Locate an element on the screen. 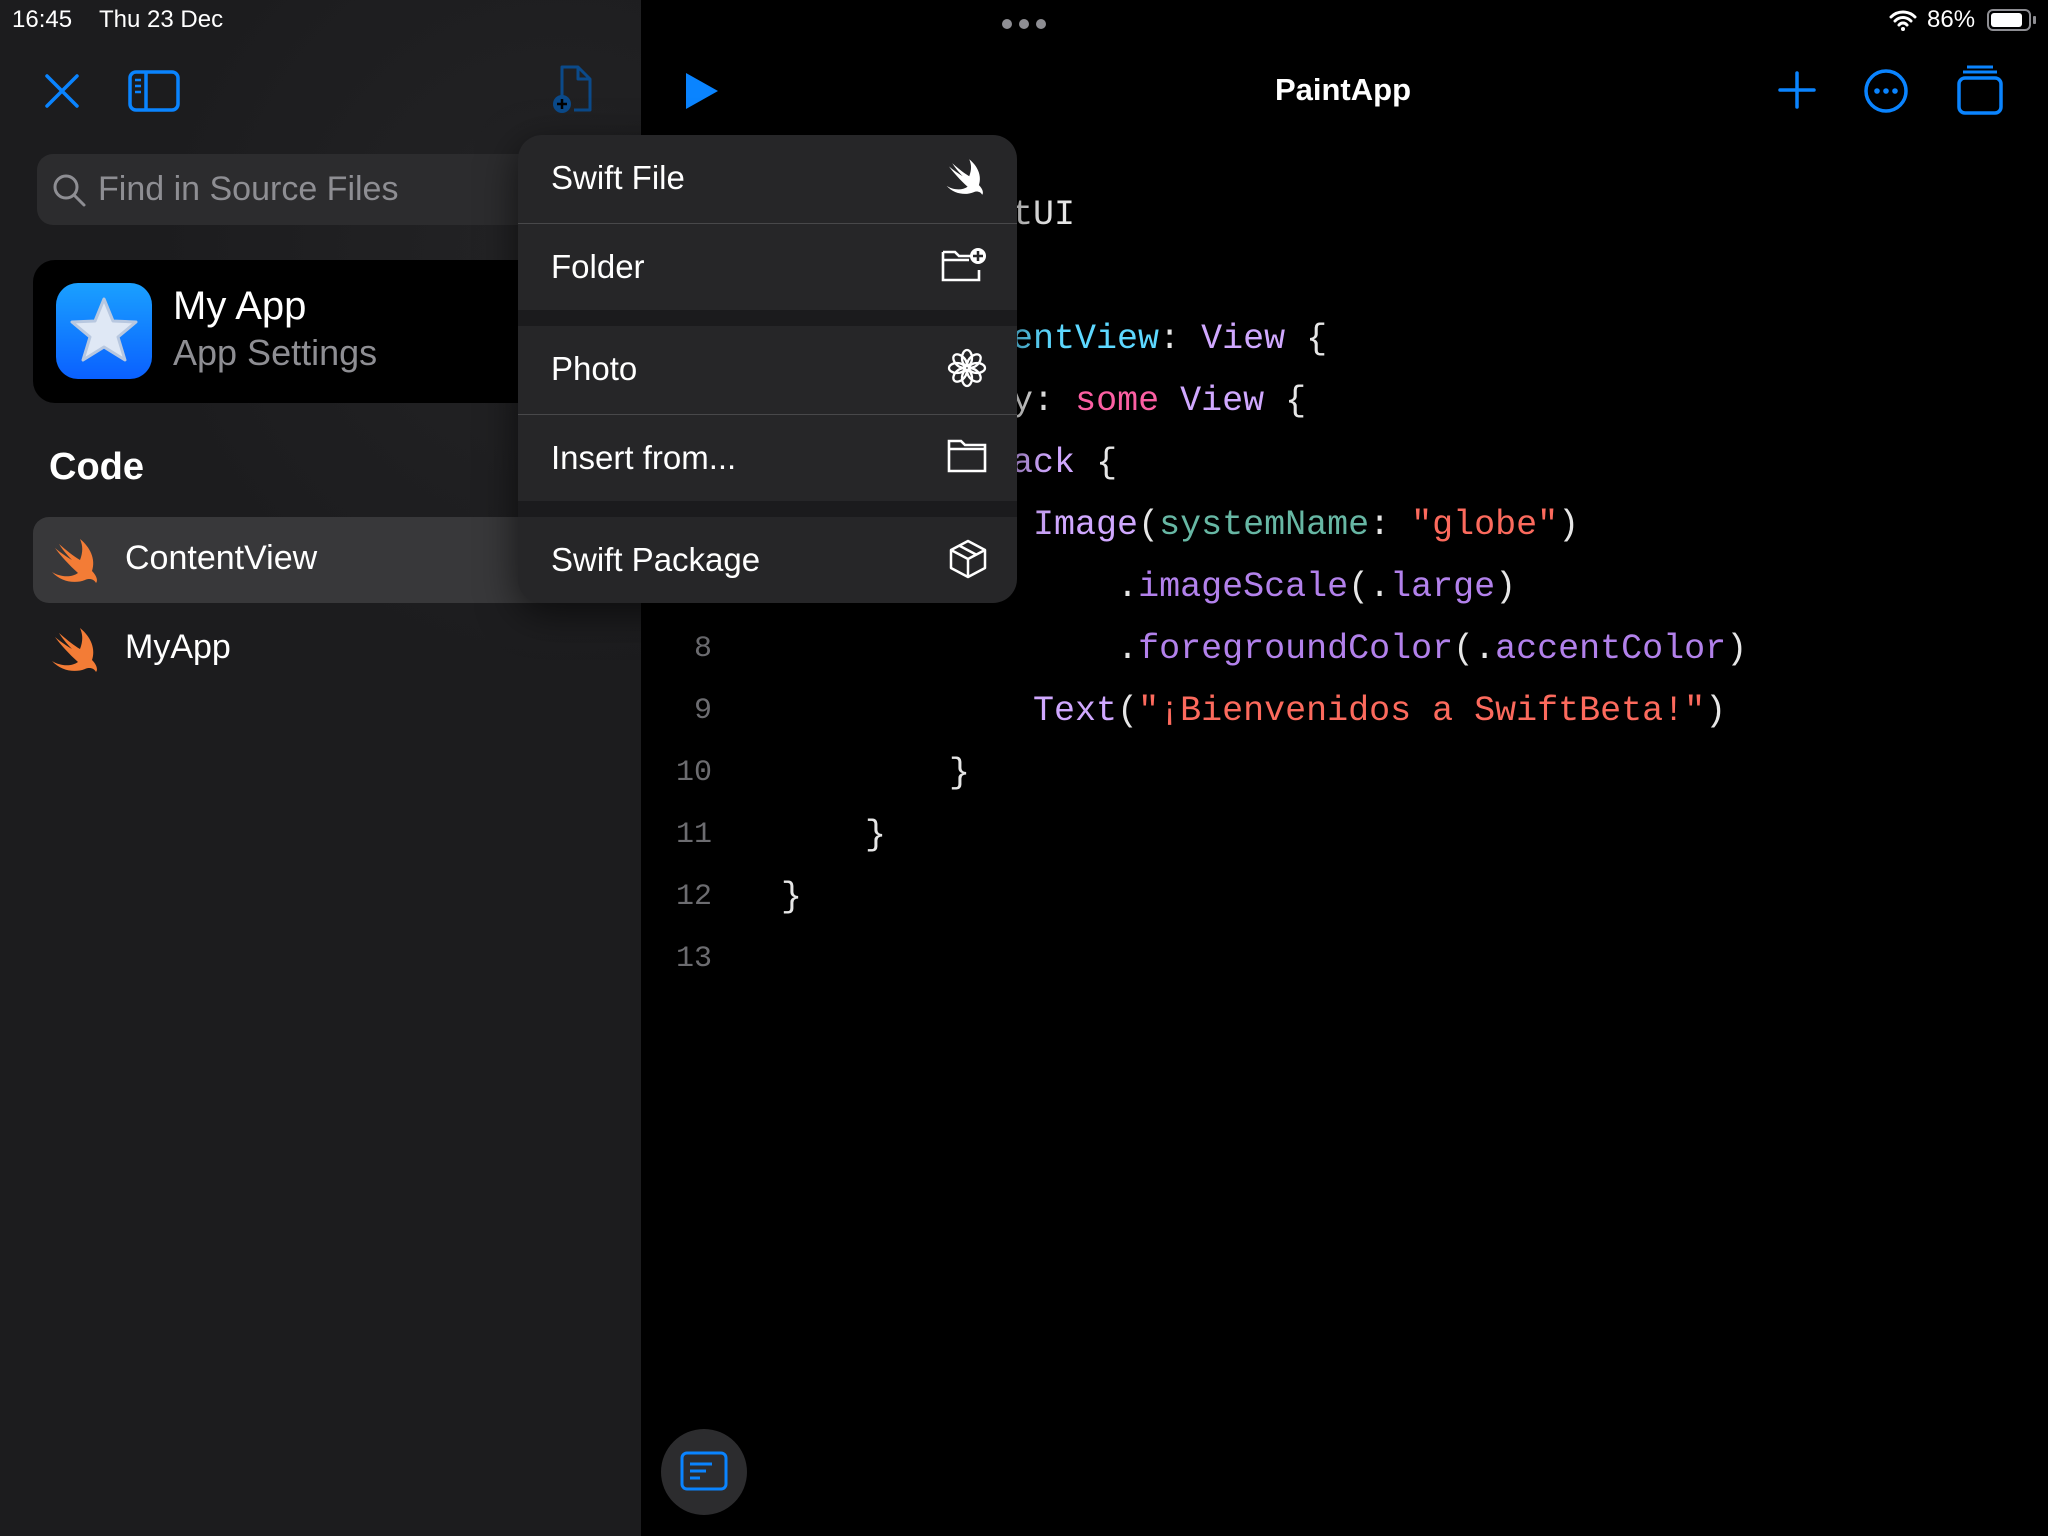 Image resolution: width=2048 pixels, height=1536 pixels. tabs-icon is located at coordinates (1980, 90).